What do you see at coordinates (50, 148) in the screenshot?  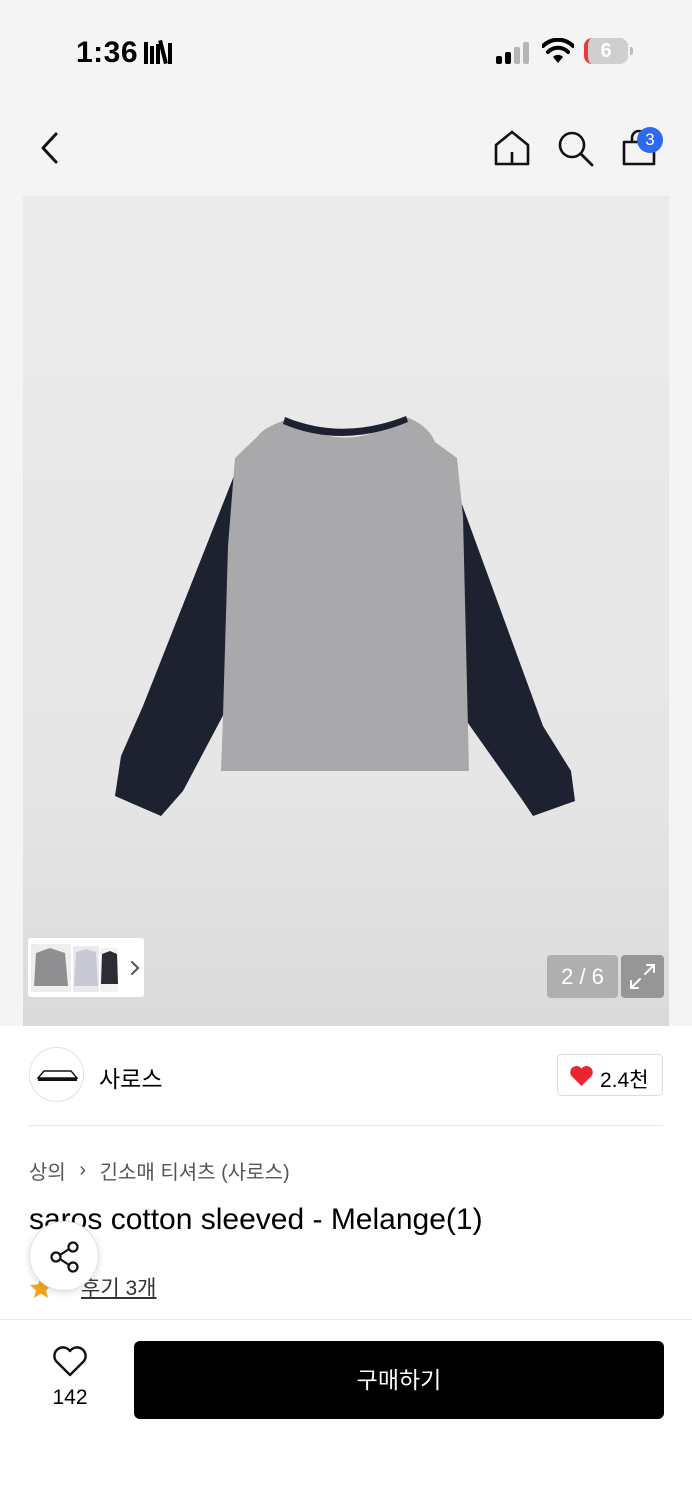 I see `back-icon` at bounding box center [50, 148].